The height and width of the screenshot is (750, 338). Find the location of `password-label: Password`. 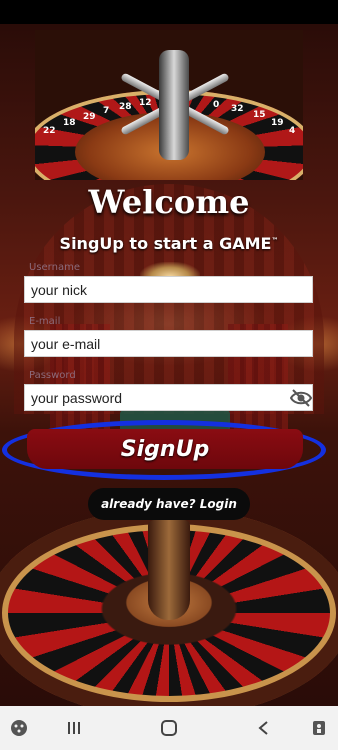

password-label: Password is located at coordinates (52, 375).